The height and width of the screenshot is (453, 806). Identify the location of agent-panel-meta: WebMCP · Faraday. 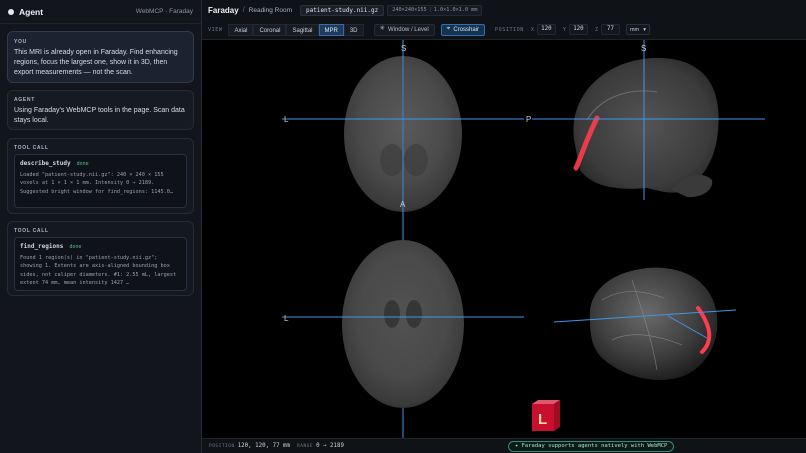
(164, 11).